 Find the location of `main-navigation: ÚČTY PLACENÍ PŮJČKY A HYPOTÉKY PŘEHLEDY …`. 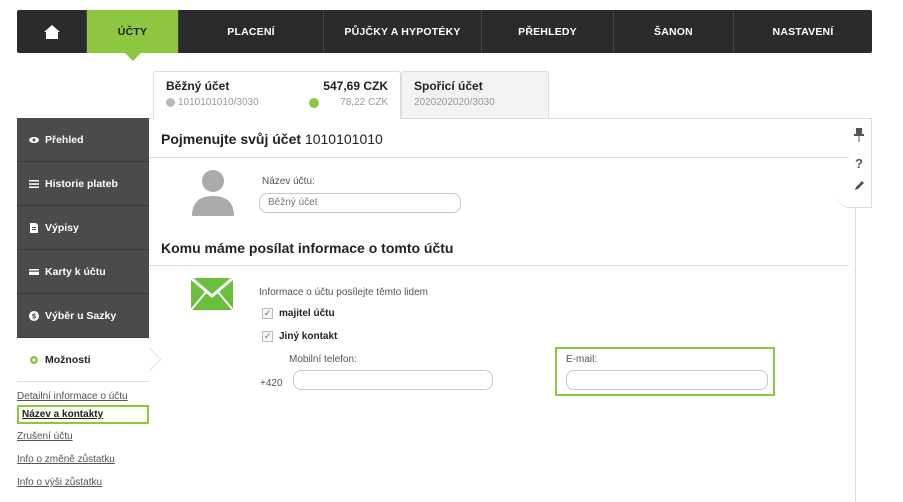

main-navigation: ÚČTY PLACENÍ PŮJČKY A HYPOTÉKY PŘEHLEDY … is located at coordinates (444, 35).